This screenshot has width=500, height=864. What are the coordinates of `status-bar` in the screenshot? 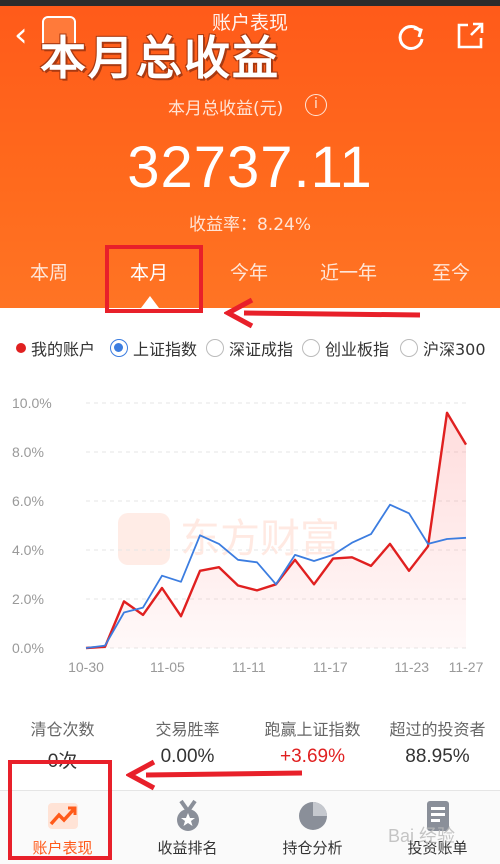 It's located at (250, 3).